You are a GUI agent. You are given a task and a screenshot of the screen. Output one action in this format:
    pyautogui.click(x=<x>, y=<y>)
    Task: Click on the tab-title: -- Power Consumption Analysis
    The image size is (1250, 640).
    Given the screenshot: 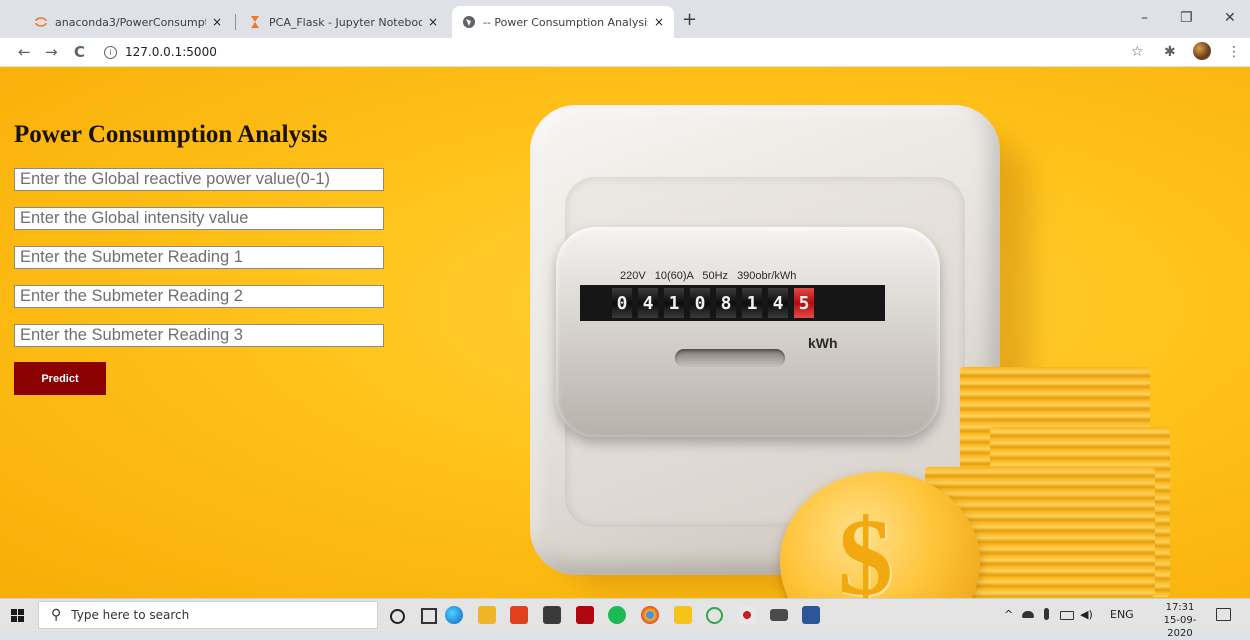 What is the action you would take?
    pyautogui.click(x=565, y=22)
    